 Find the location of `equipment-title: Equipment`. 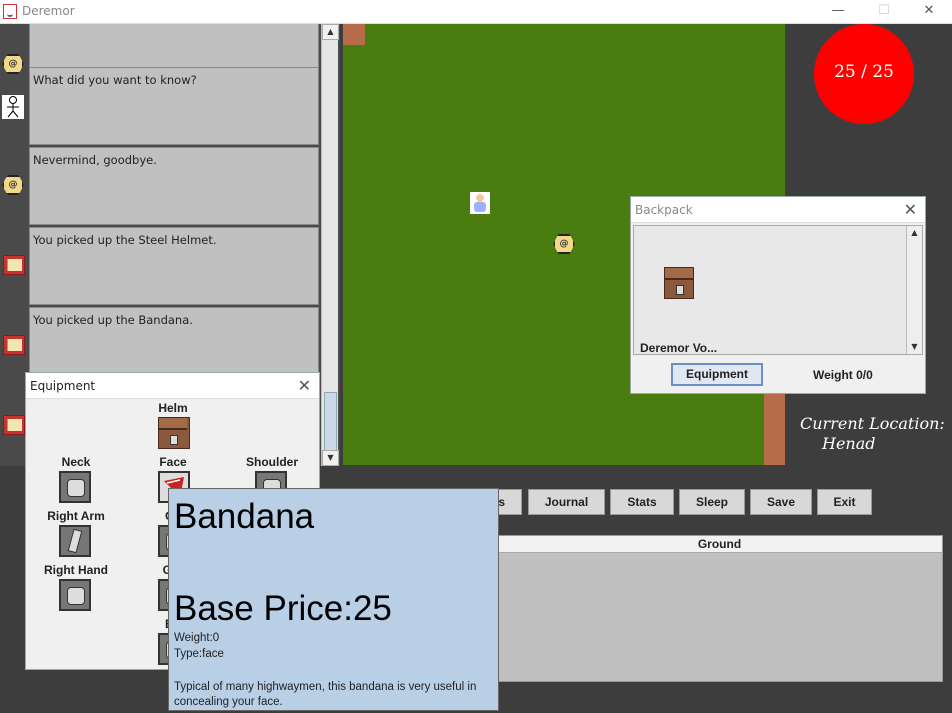

equipment-title: Equipment is located at coordinates (63, 386).